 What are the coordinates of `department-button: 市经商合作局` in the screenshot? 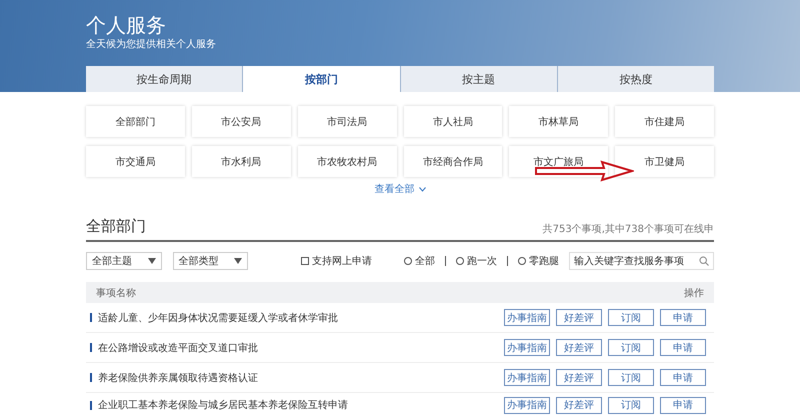 It's located at (453, 161).